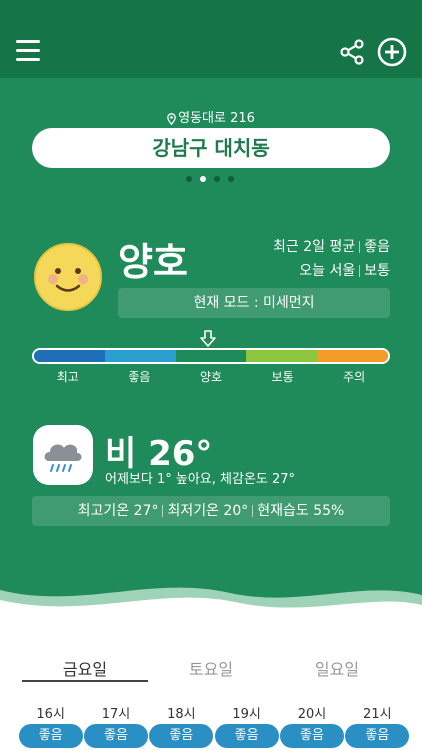 The width and height of the screenshot is (422, 750). I want to click on hour-item: 21시좋음, so click(377, 725).